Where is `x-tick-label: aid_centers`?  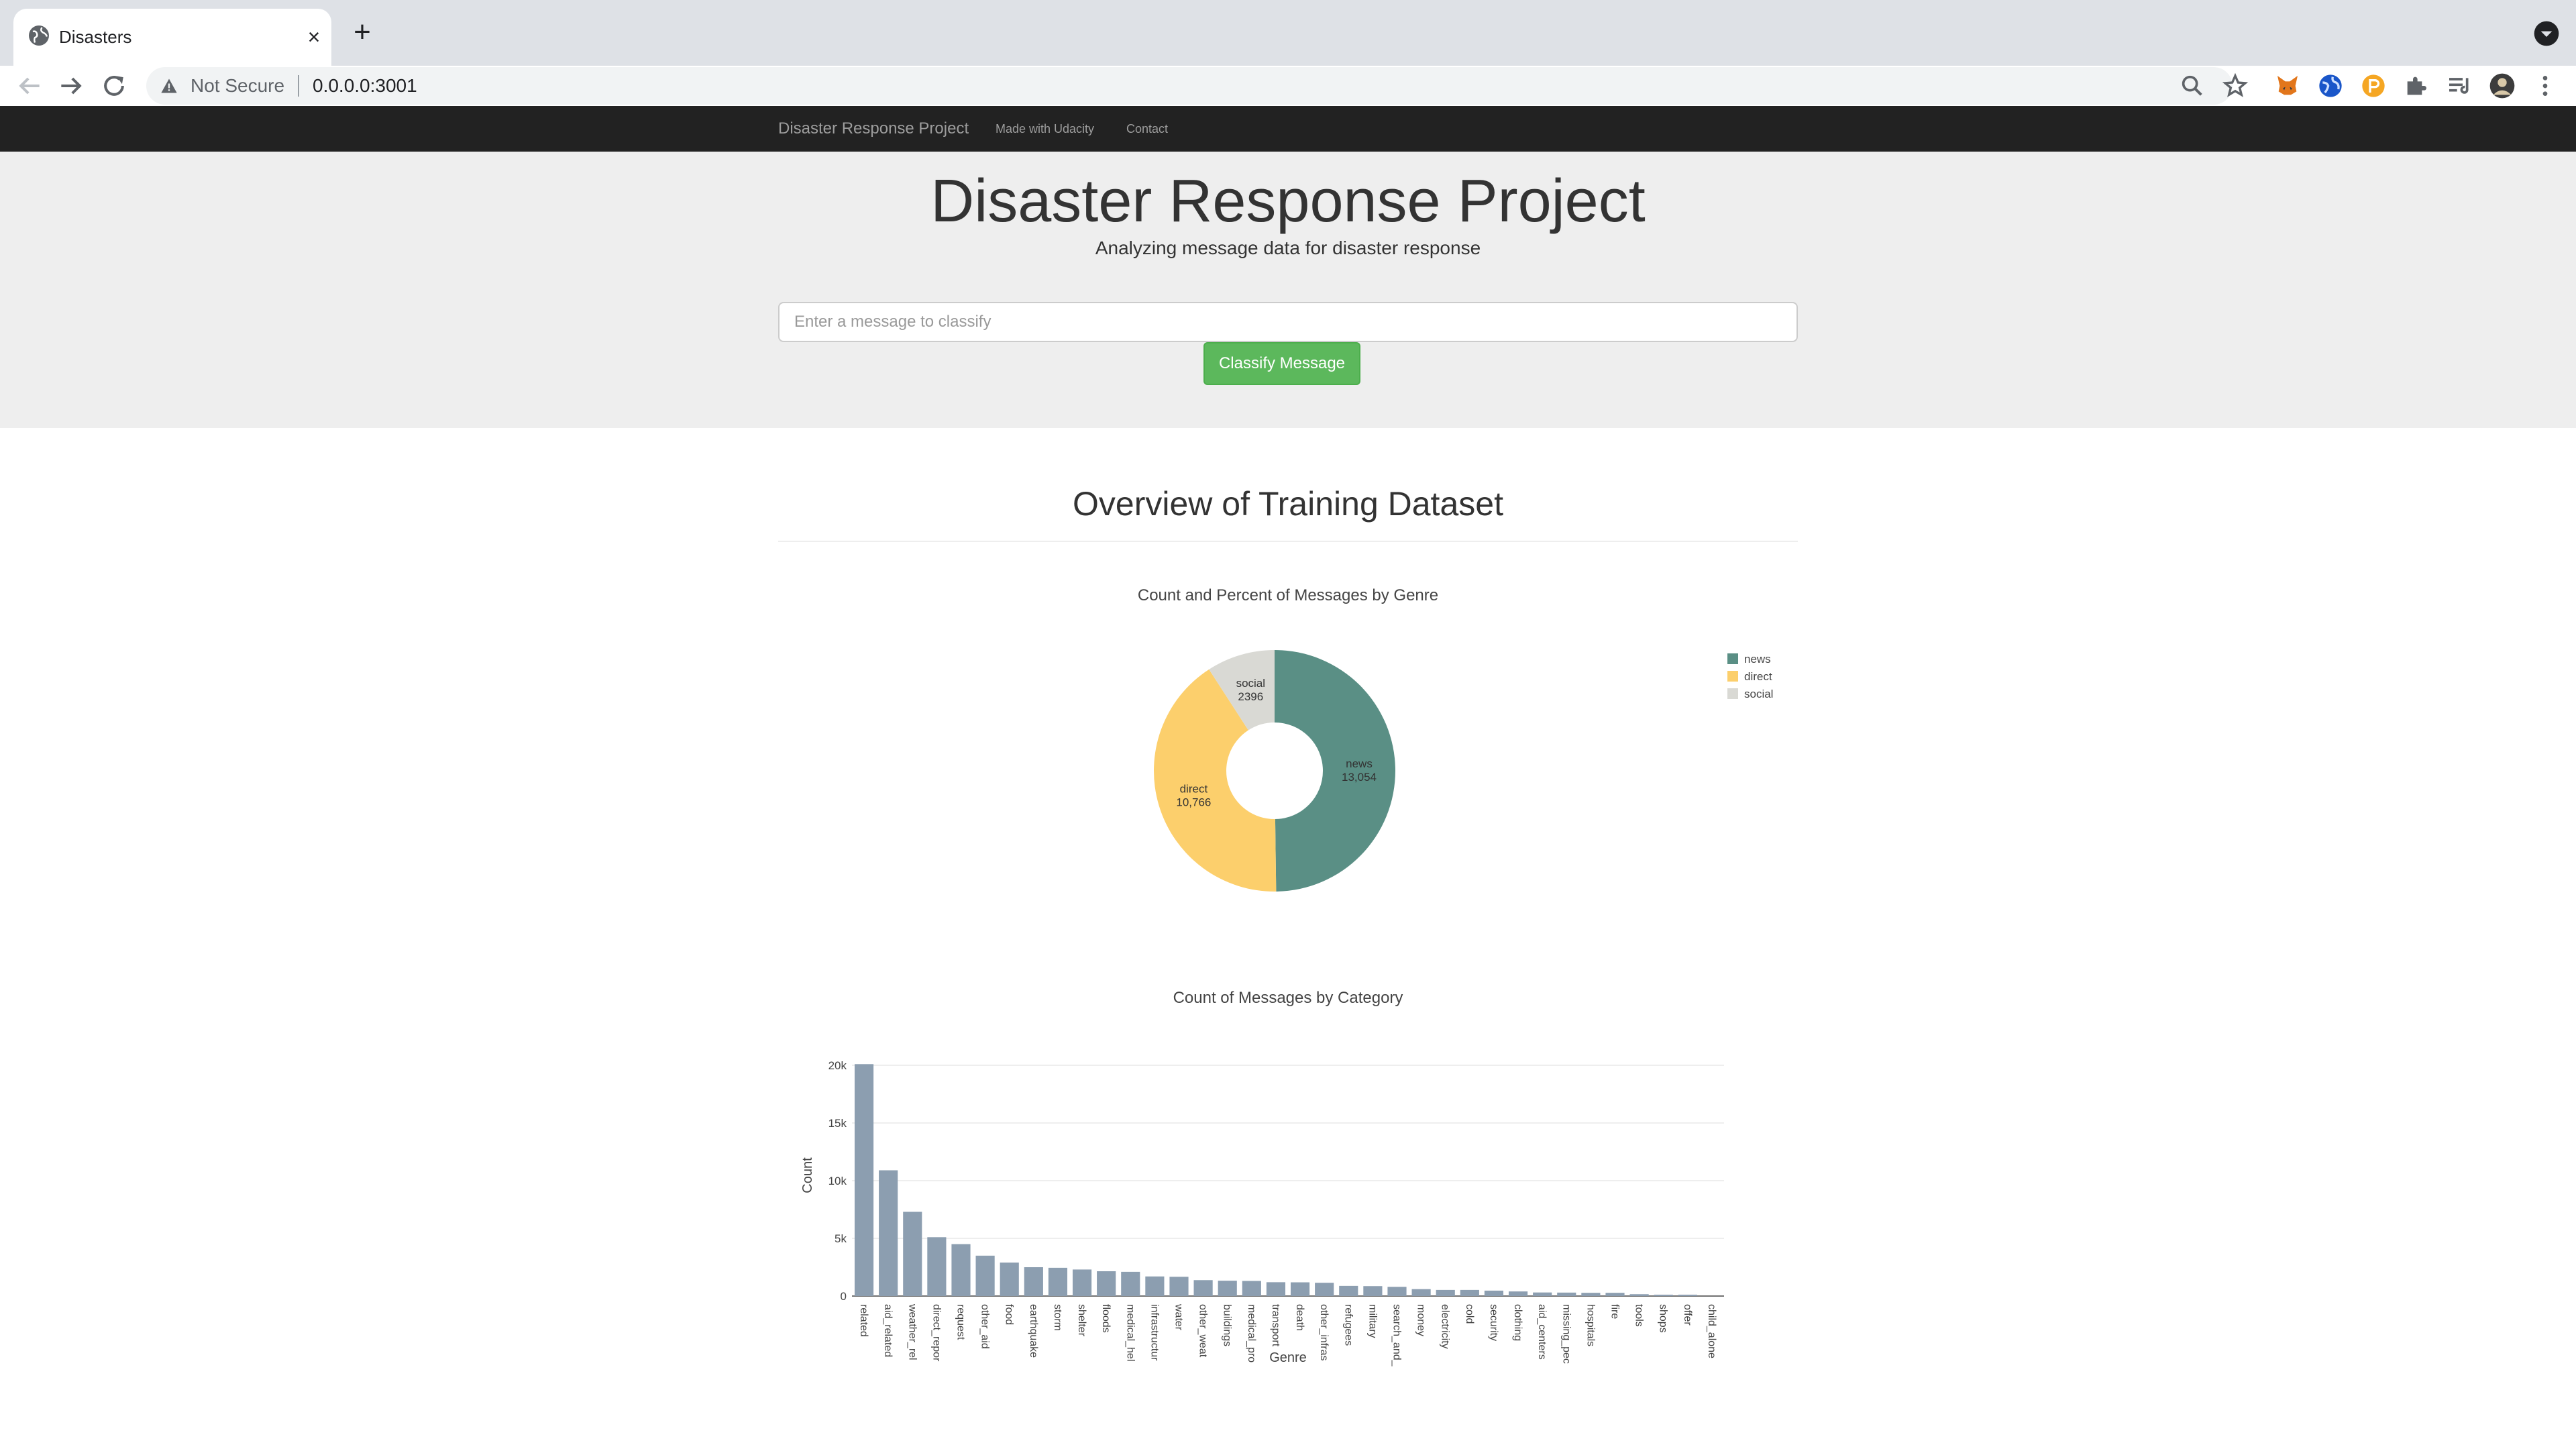
x-tick-label: aid_centers is located at coordinates (1542, 1332).